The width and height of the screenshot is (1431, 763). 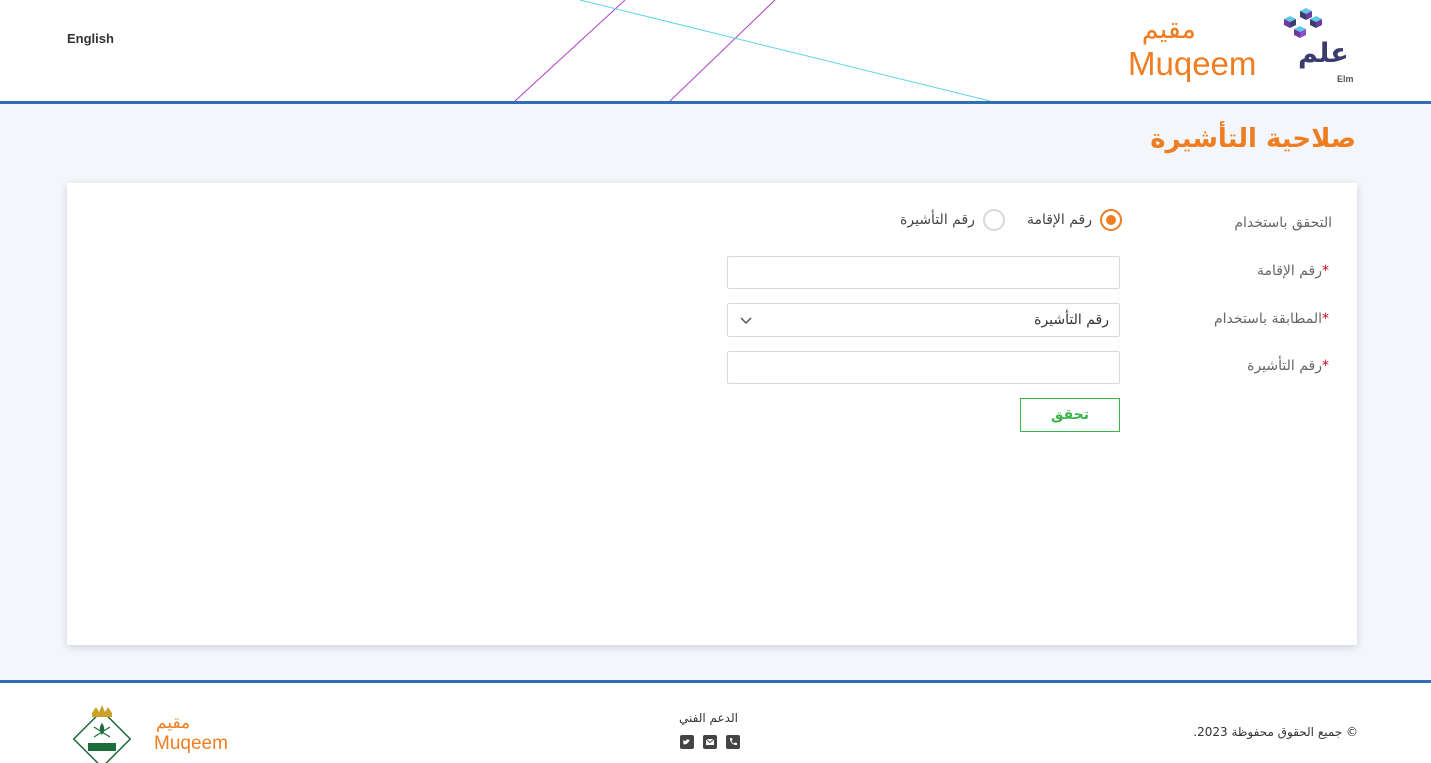 I want to click on radio-button-iqama-number, so click(x=1111, y=220).